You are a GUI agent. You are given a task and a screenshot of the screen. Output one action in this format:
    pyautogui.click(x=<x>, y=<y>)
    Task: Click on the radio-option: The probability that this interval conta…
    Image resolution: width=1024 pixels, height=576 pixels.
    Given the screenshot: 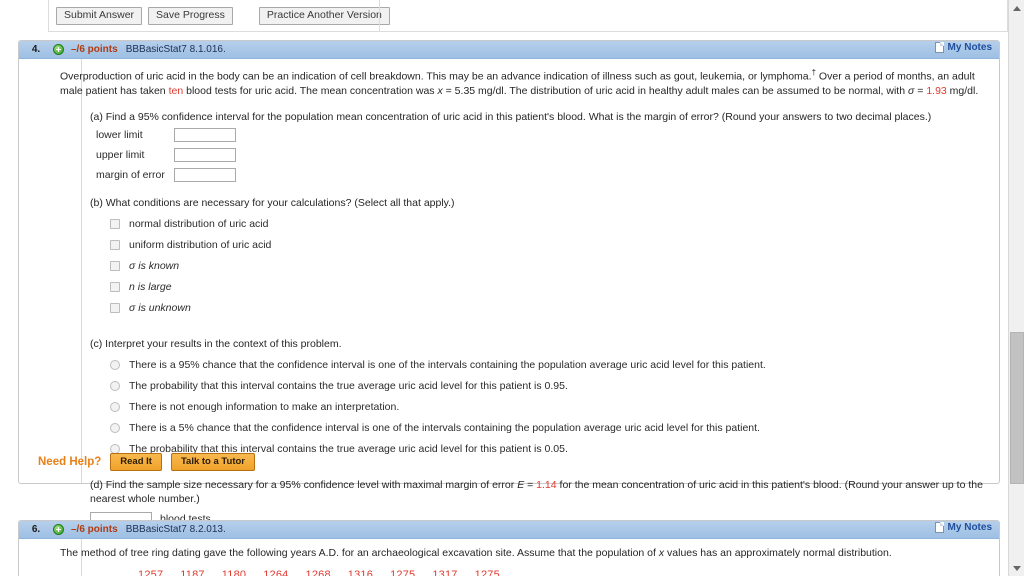 What is the action you would take?
    pyautogui.click(x=549, y=386)
    